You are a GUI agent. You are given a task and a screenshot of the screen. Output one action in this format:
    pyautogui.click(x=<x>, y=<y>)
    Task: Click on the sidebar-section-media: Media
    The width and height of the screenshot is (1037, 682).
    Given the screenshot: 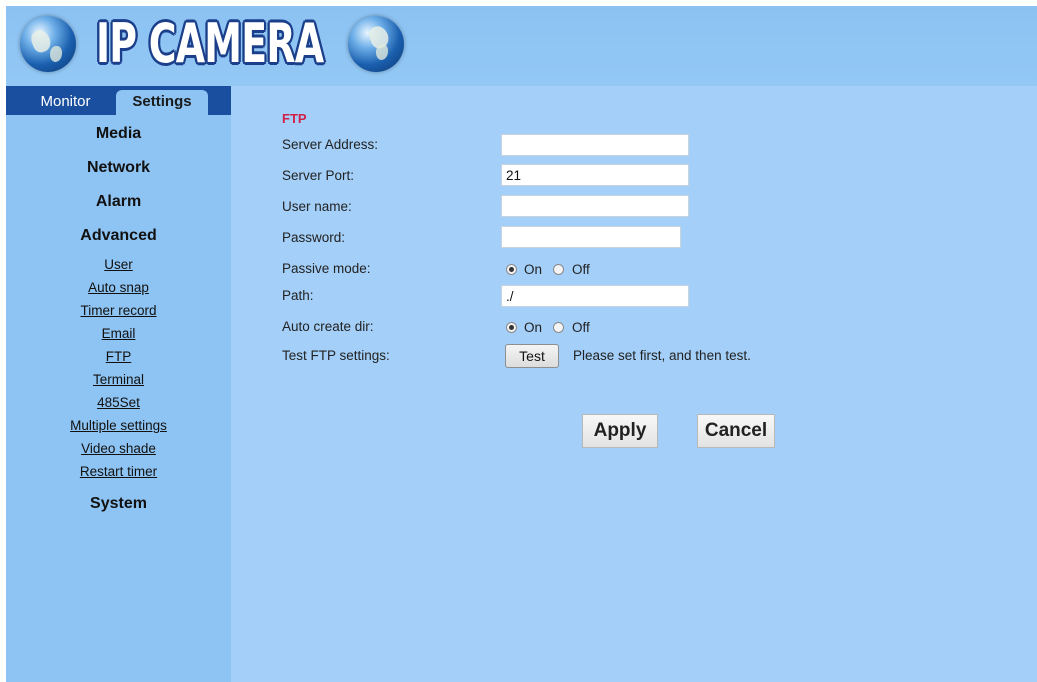 What is the action you would take?
    pyautogui.click(x=118, y=134)
    